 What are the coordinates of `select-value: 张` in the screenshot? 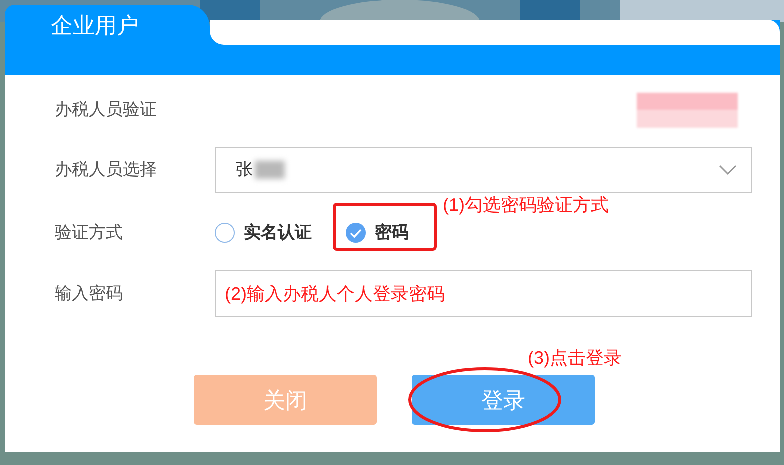 It's located at (244, 170).